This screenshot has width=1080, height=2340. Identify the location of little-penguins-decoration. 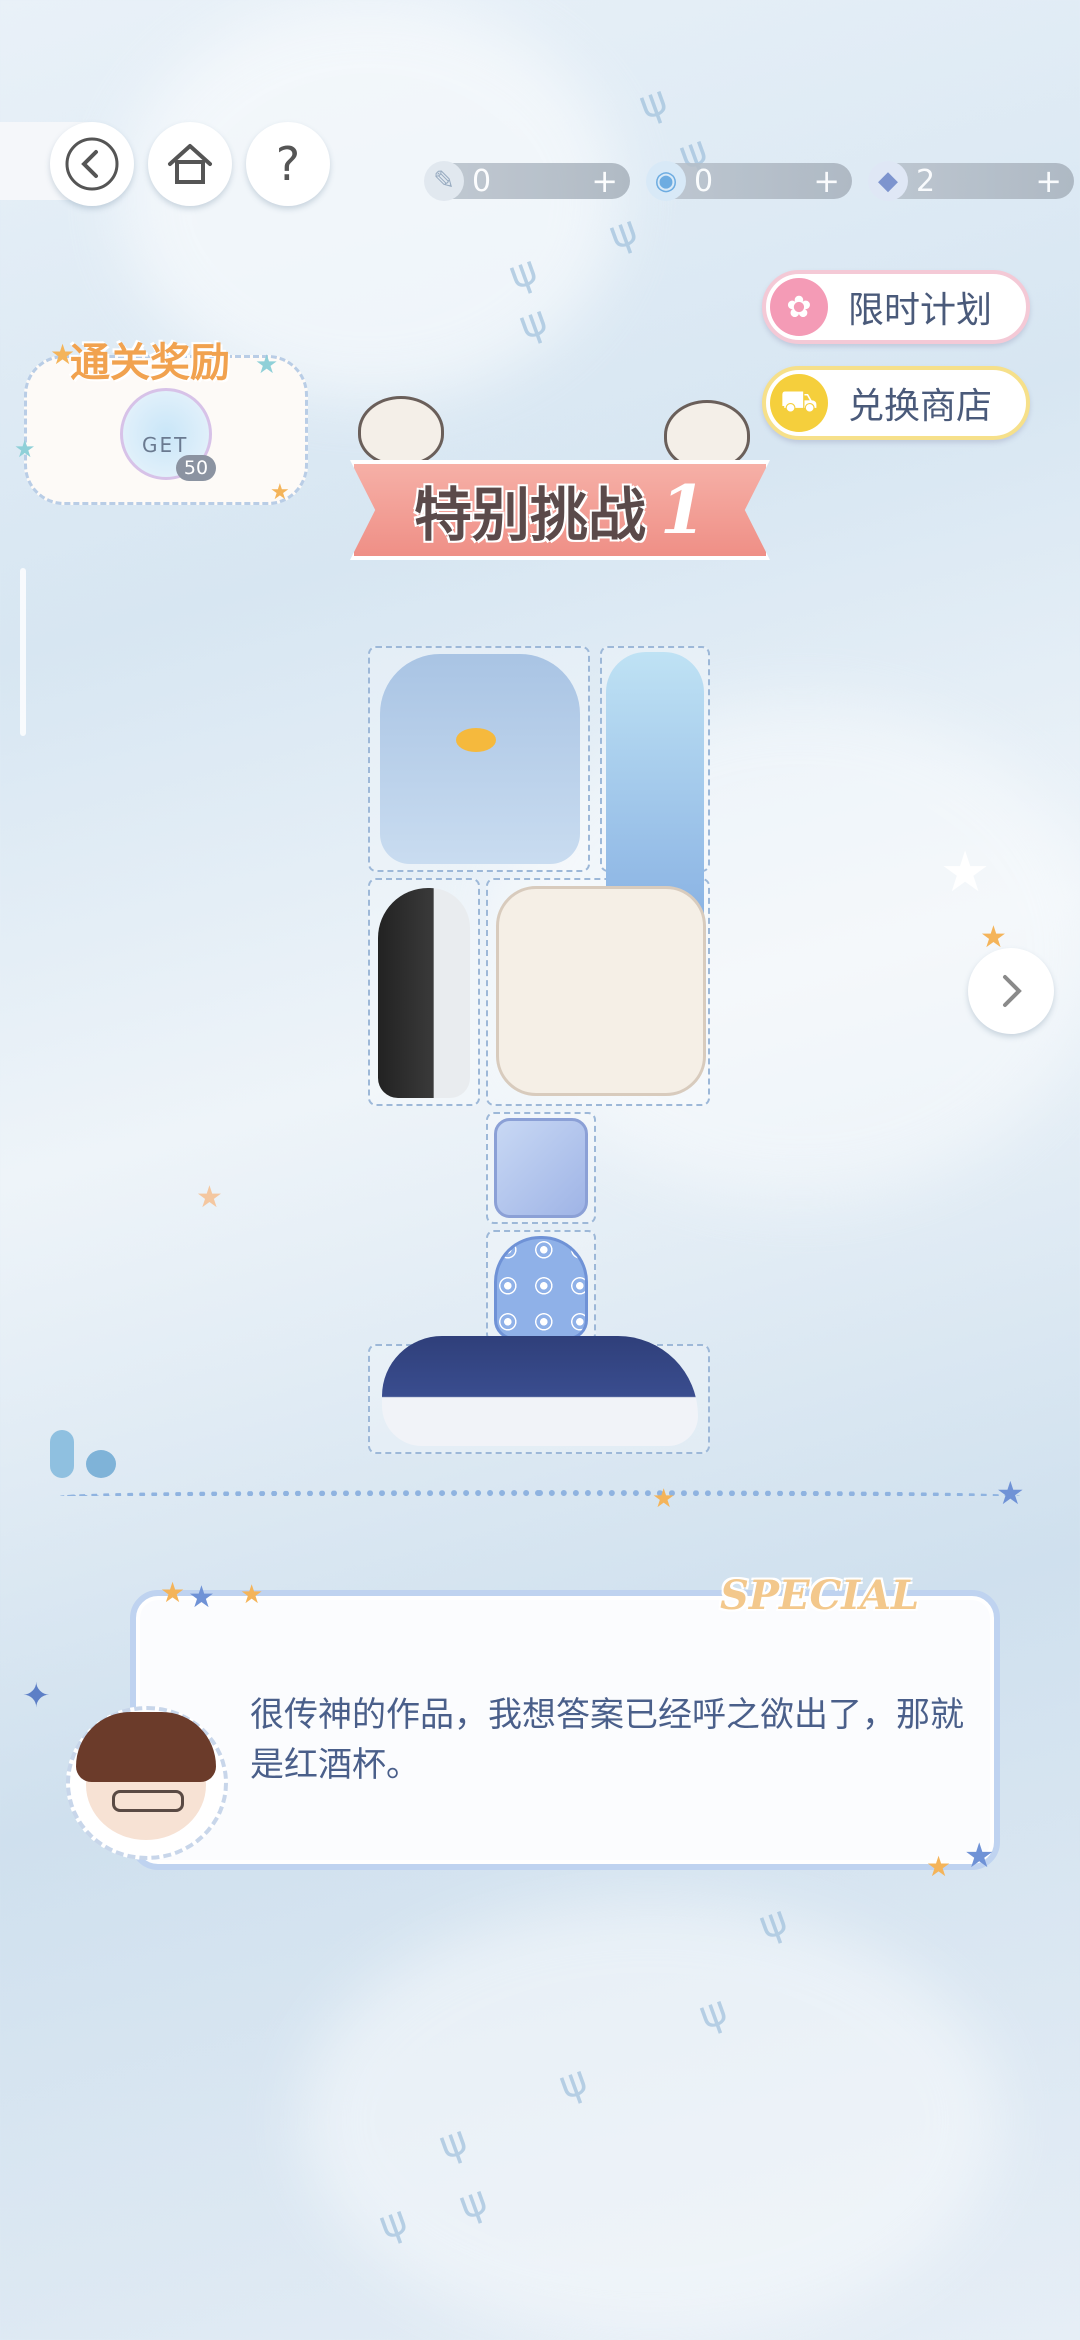
(85, 1455).